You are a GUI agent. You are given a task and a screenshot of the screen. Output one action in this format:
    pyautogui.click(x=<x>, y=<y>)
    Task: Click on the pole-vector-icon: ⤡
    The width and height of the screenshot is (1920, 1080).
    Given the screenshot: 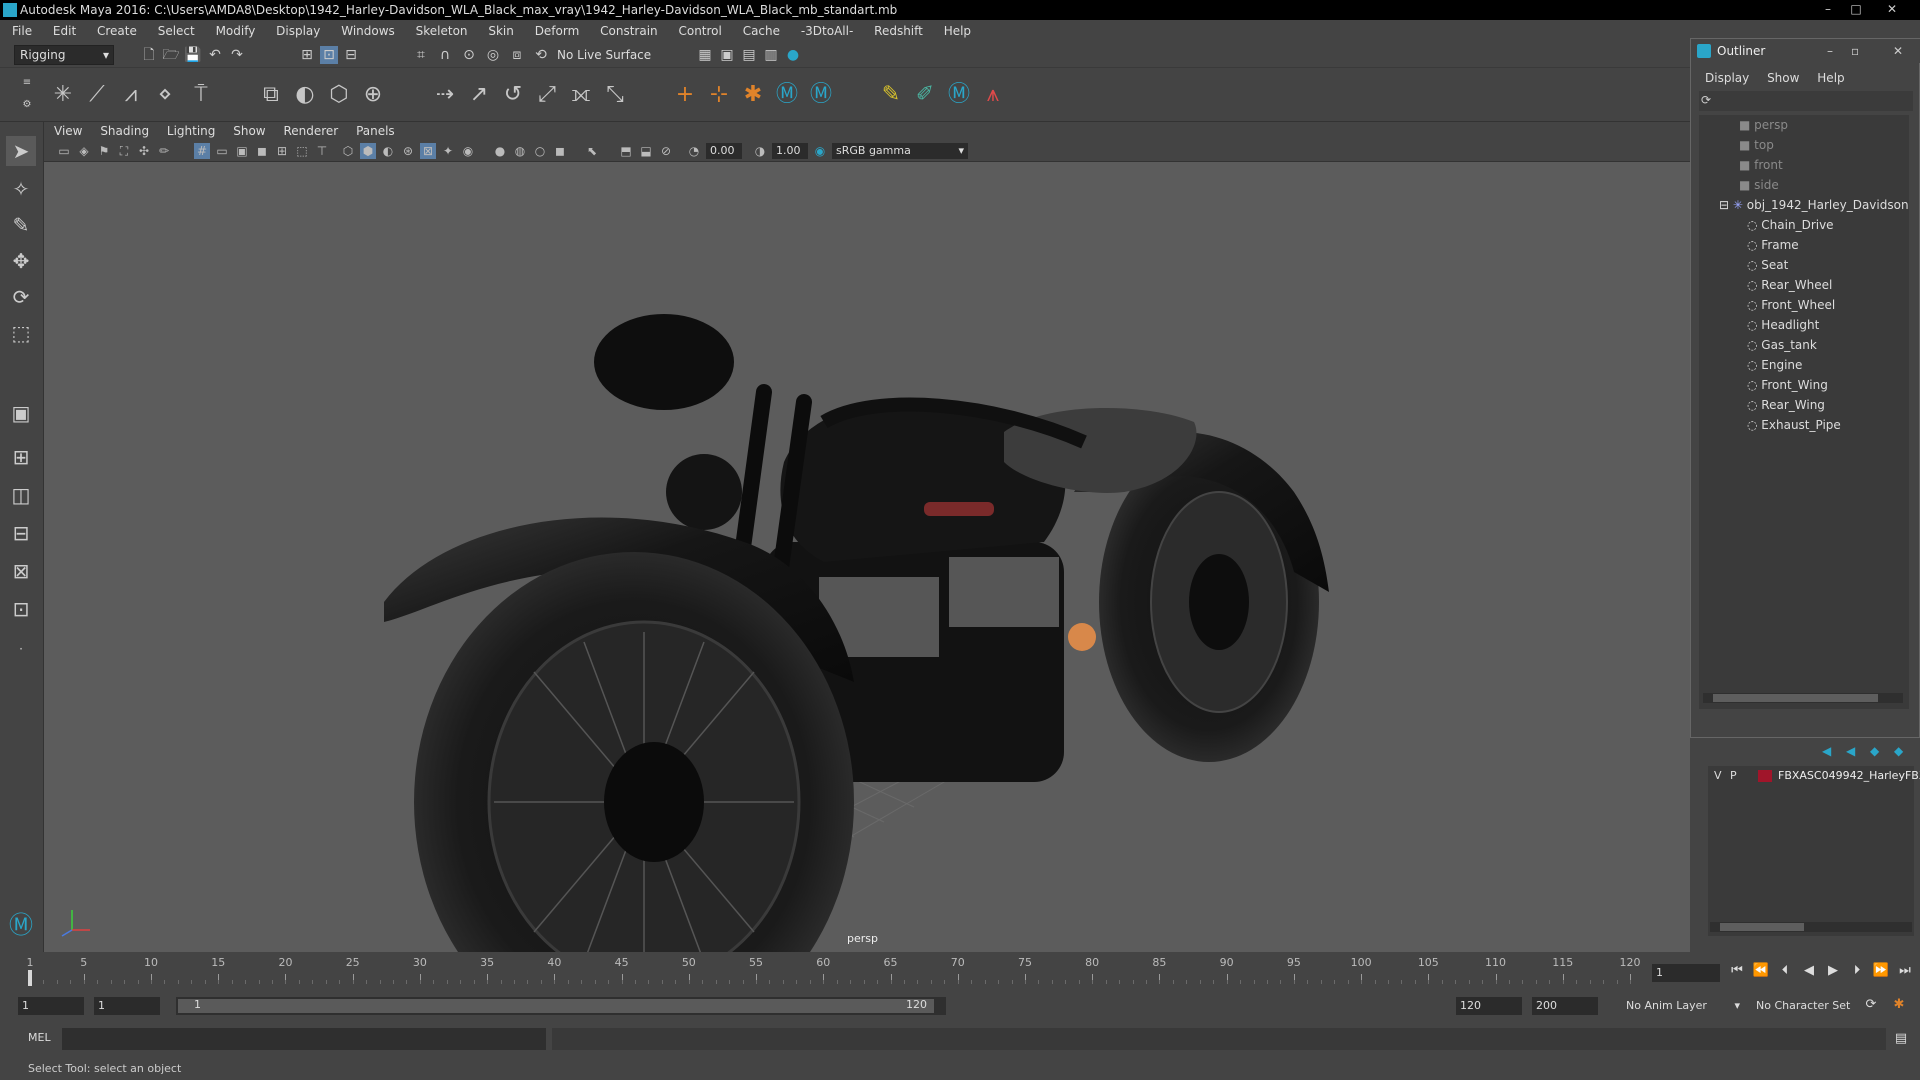 What is the action you would take?
    pyautogui.click(x=615, y=95)
    